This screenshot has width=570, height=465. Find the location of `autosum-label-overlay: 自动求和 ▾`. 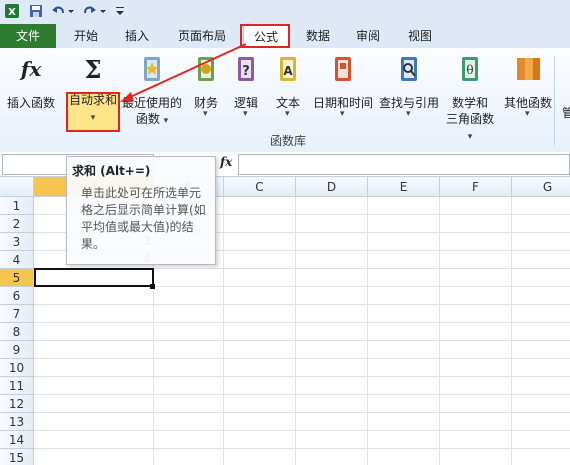

autosum-label-overlay: 自动求和 ▾ is located at coordinates (93, 109).